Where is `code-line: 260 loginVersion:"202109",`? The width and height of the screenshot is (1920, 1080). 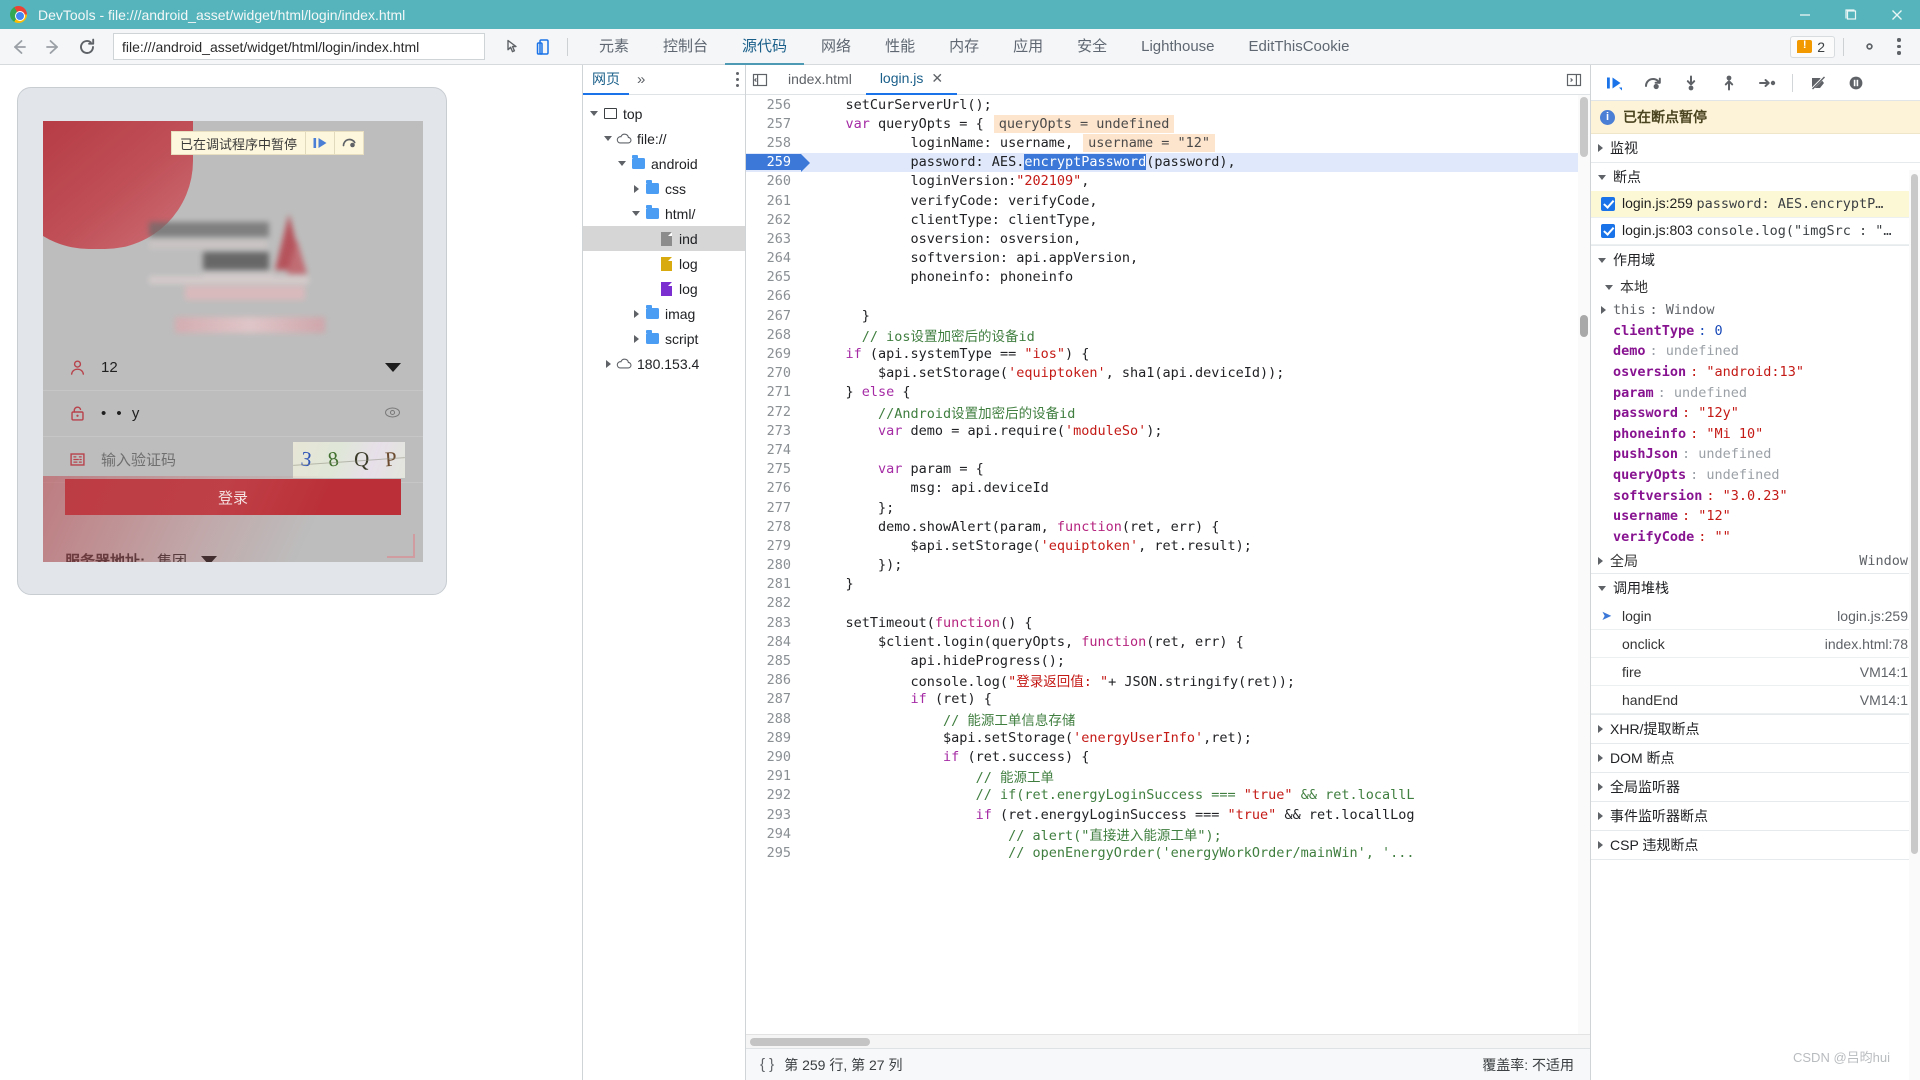
code-line: 260 loginVersion:"202109", is located at coordinates (1162, 181).